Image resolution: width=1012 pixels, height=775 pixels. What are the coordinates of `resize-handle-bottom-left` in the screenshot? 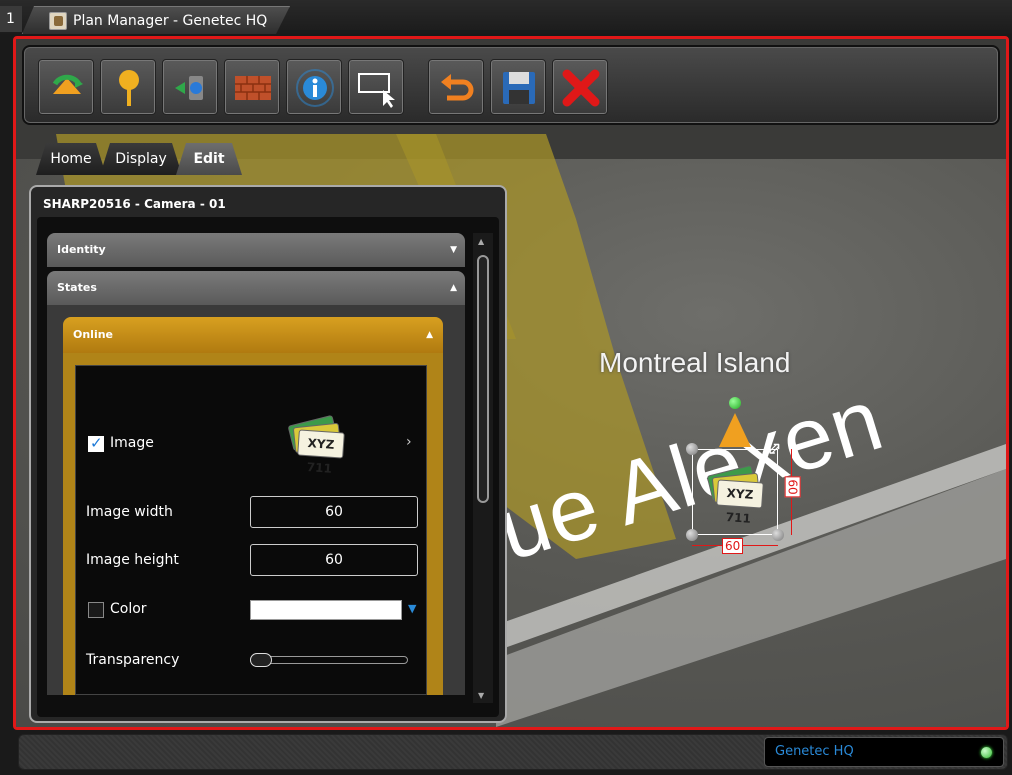 It's located at (692, 535).